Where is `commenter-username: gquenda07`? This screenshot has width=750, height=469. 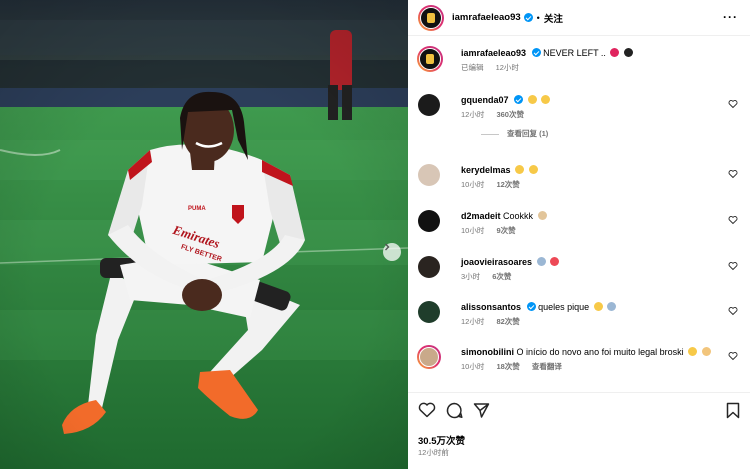 commenter-username: gquenda07 is located at coordinates (485, 100).